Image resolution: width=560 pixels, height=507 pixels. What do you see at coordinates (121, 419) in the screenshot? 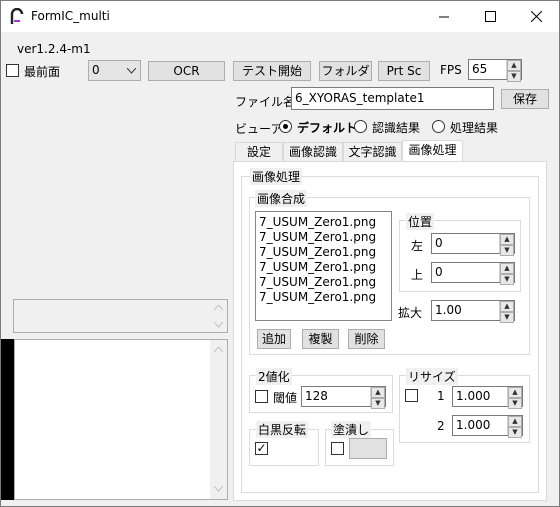
I see `log-textbox` at bounding box center [121, 419].